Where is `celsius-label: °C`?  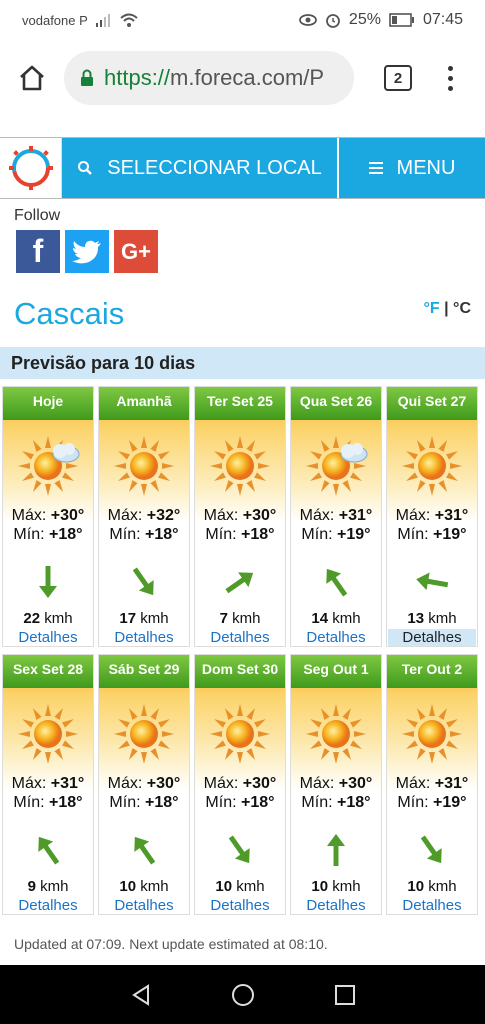
celsius-label: °C is located at coordinates (462, 308).